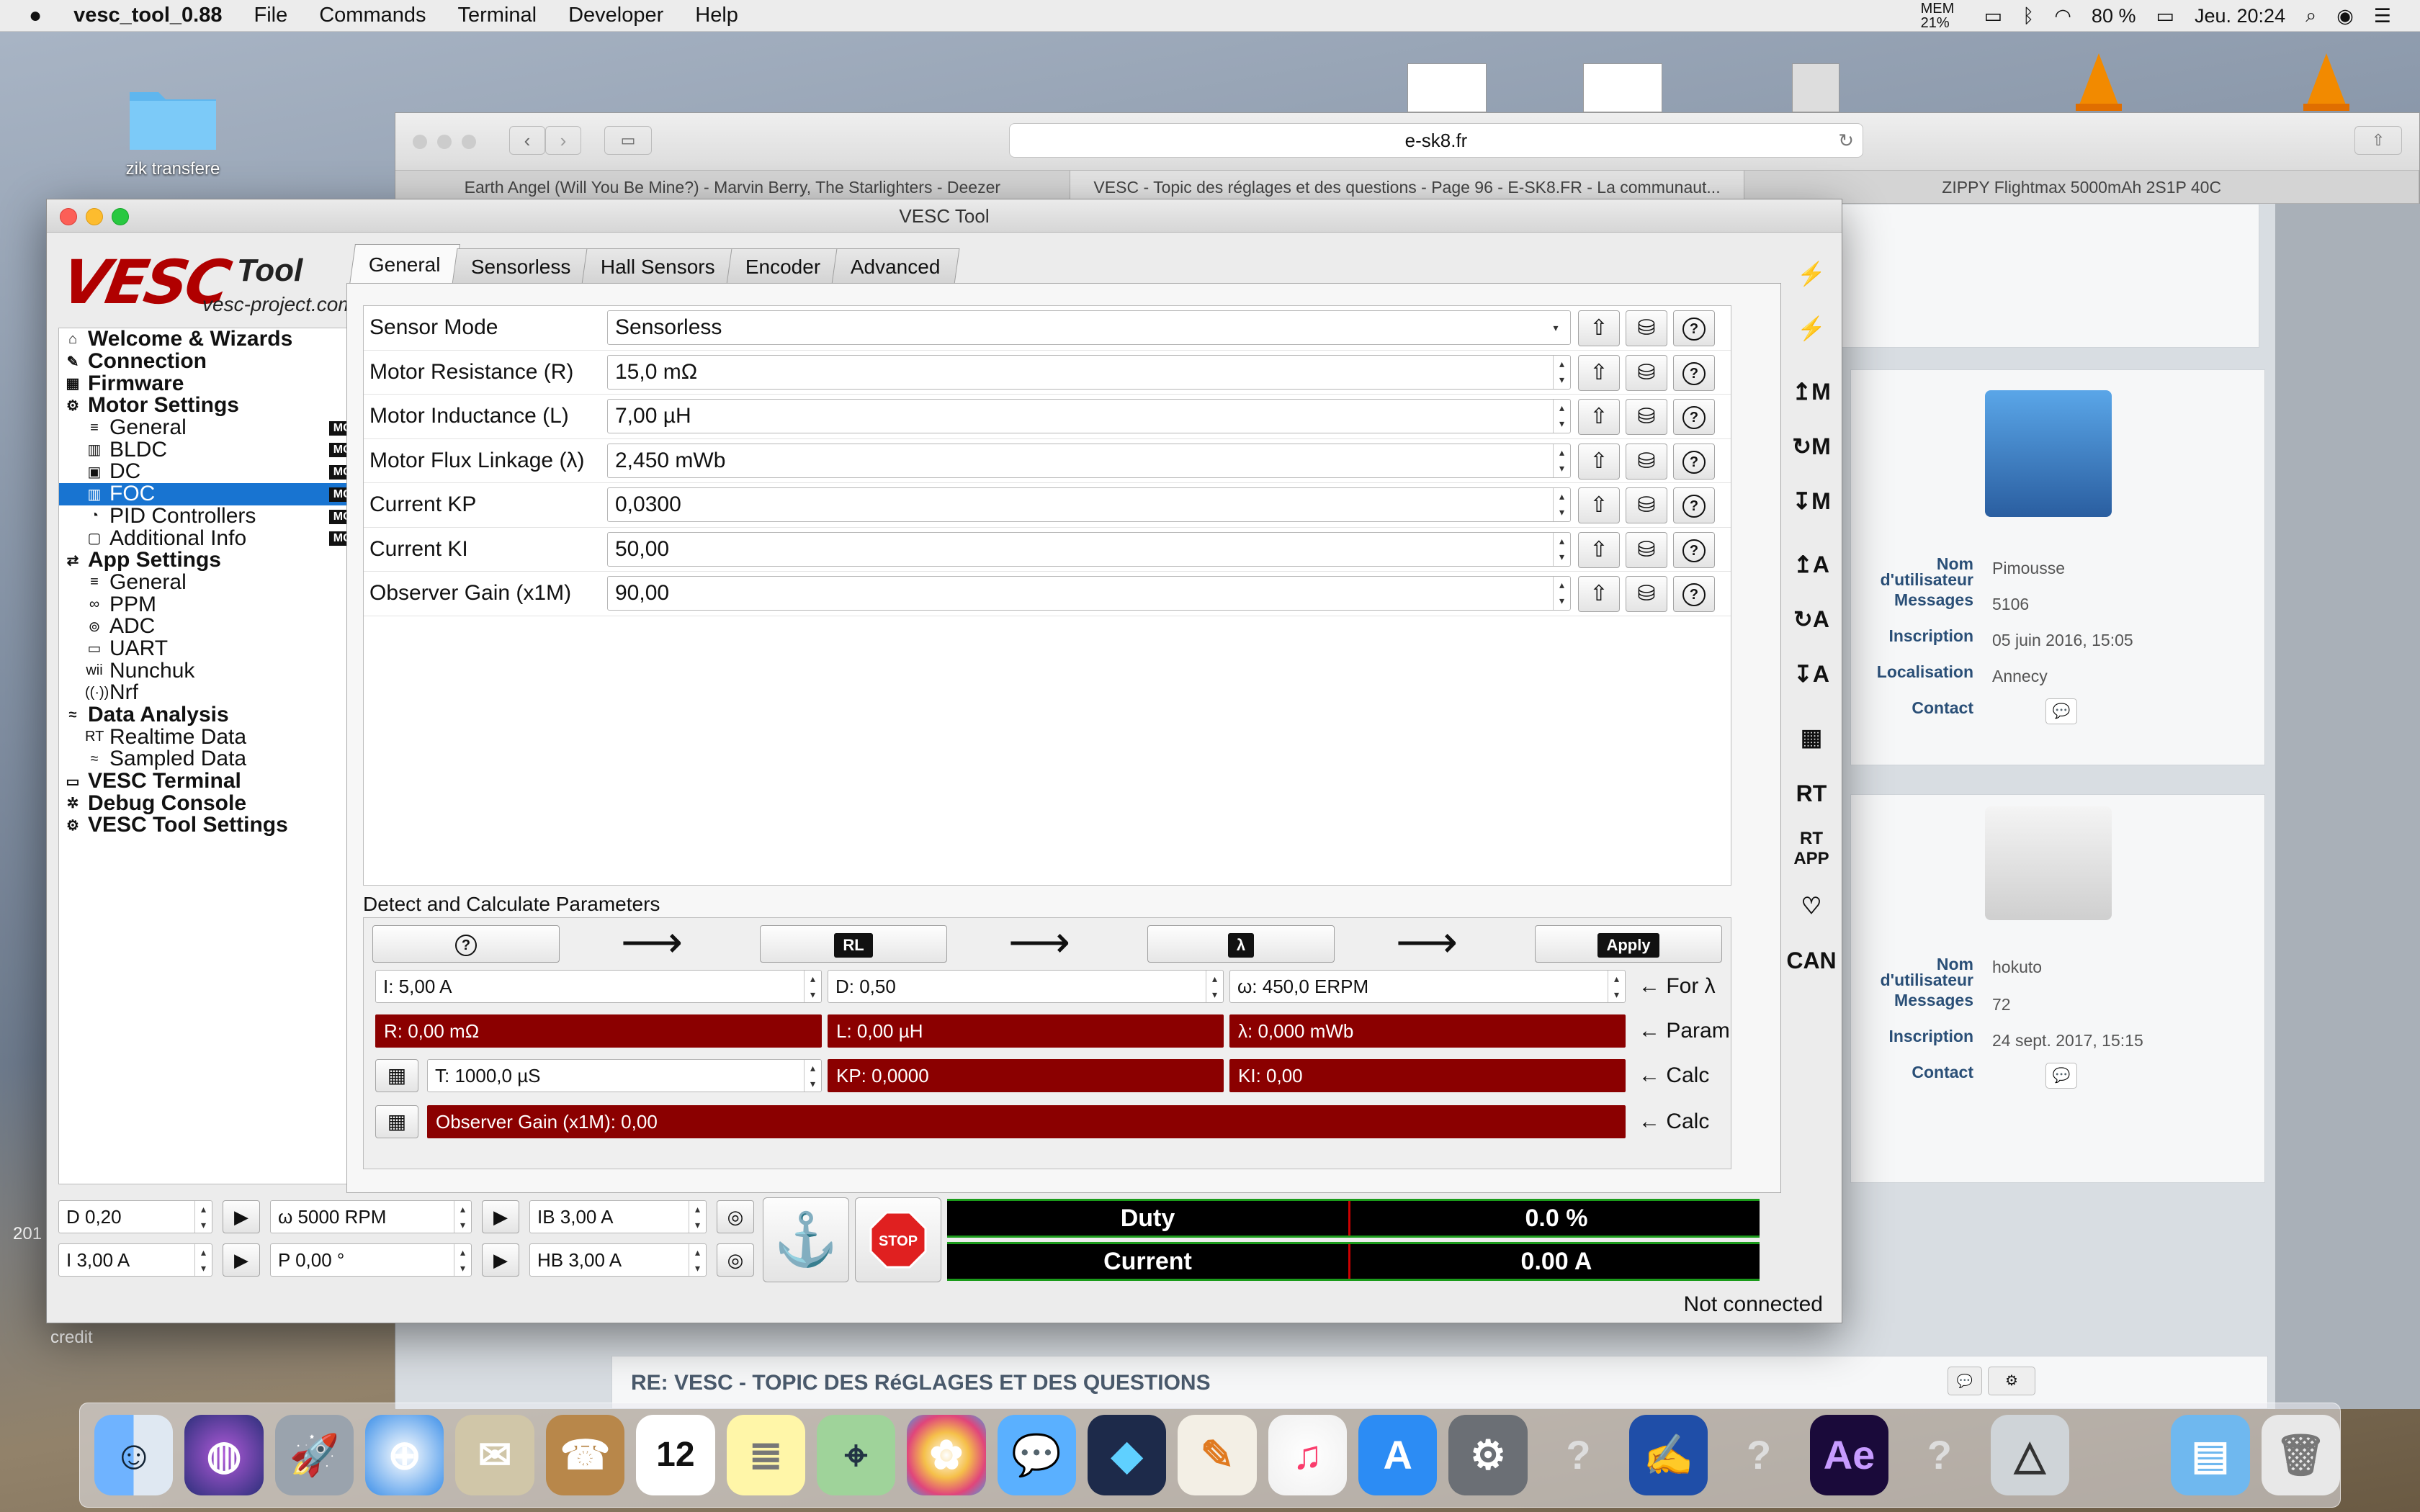 This screenshot has height=1512, width=2420. Describe the element at coordinates (222, 803) in the screenshot. I see `tree-item: ✲ Debug Console` at that location.